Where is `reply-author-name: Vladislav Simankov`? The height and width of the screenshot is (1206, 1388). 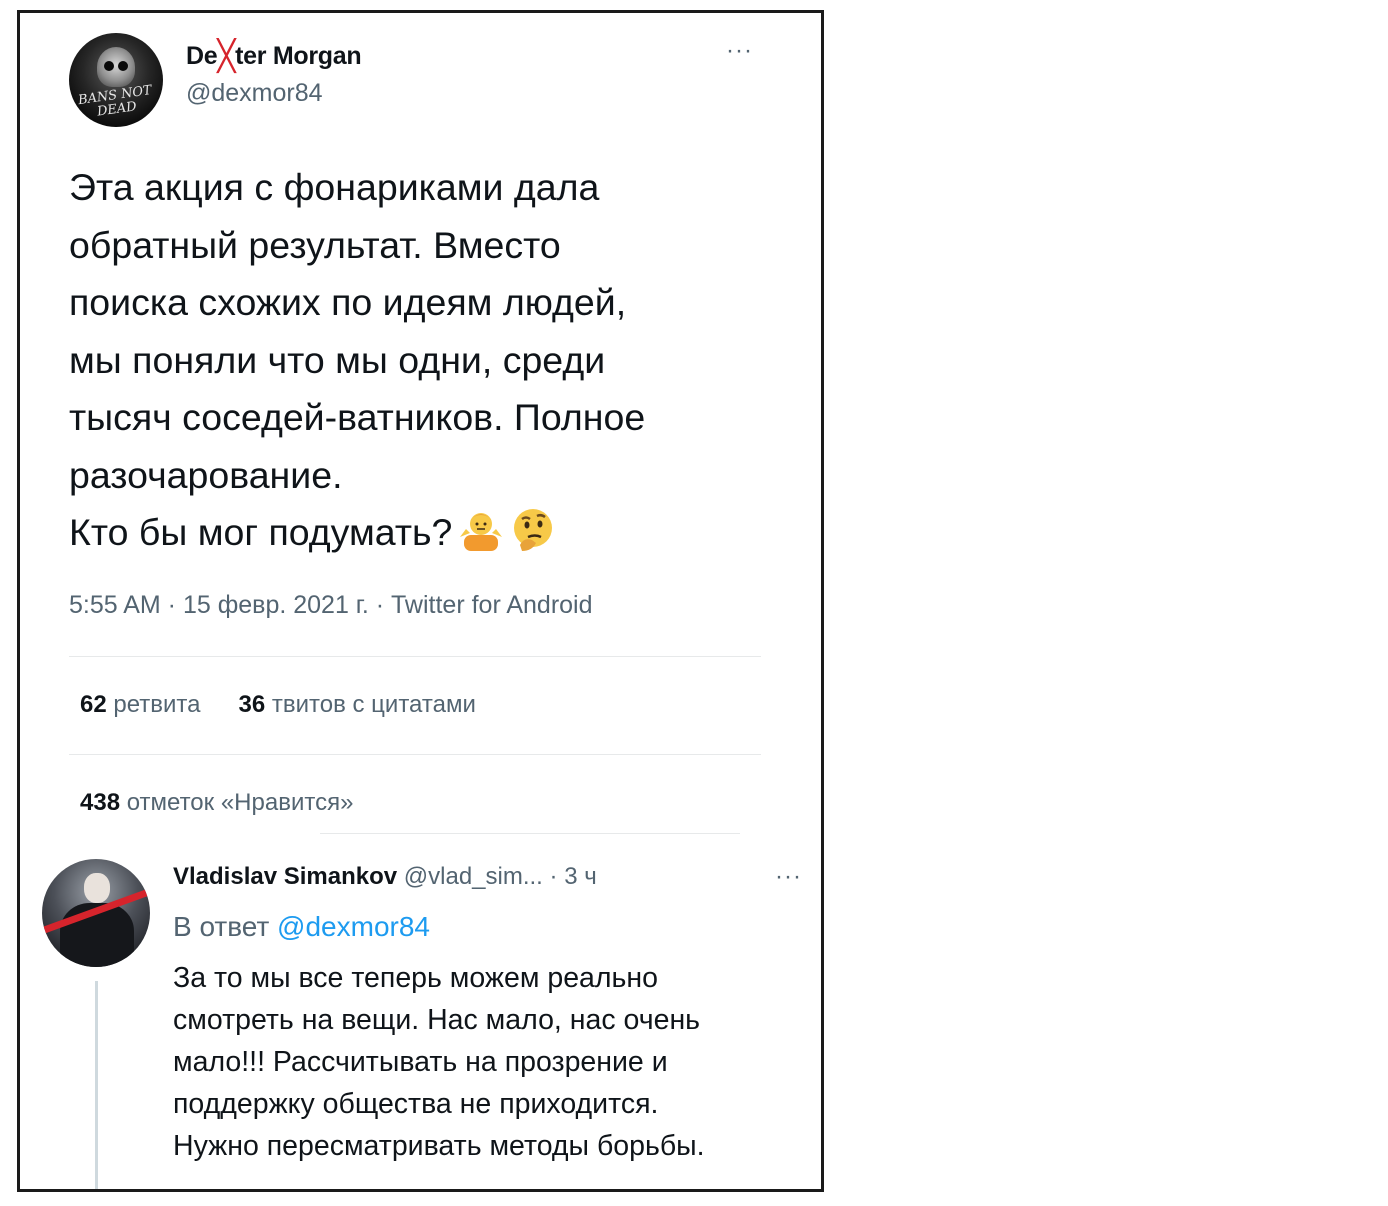
reply-author-name: Vladislav Simankov is located at coordinates (285, 876).